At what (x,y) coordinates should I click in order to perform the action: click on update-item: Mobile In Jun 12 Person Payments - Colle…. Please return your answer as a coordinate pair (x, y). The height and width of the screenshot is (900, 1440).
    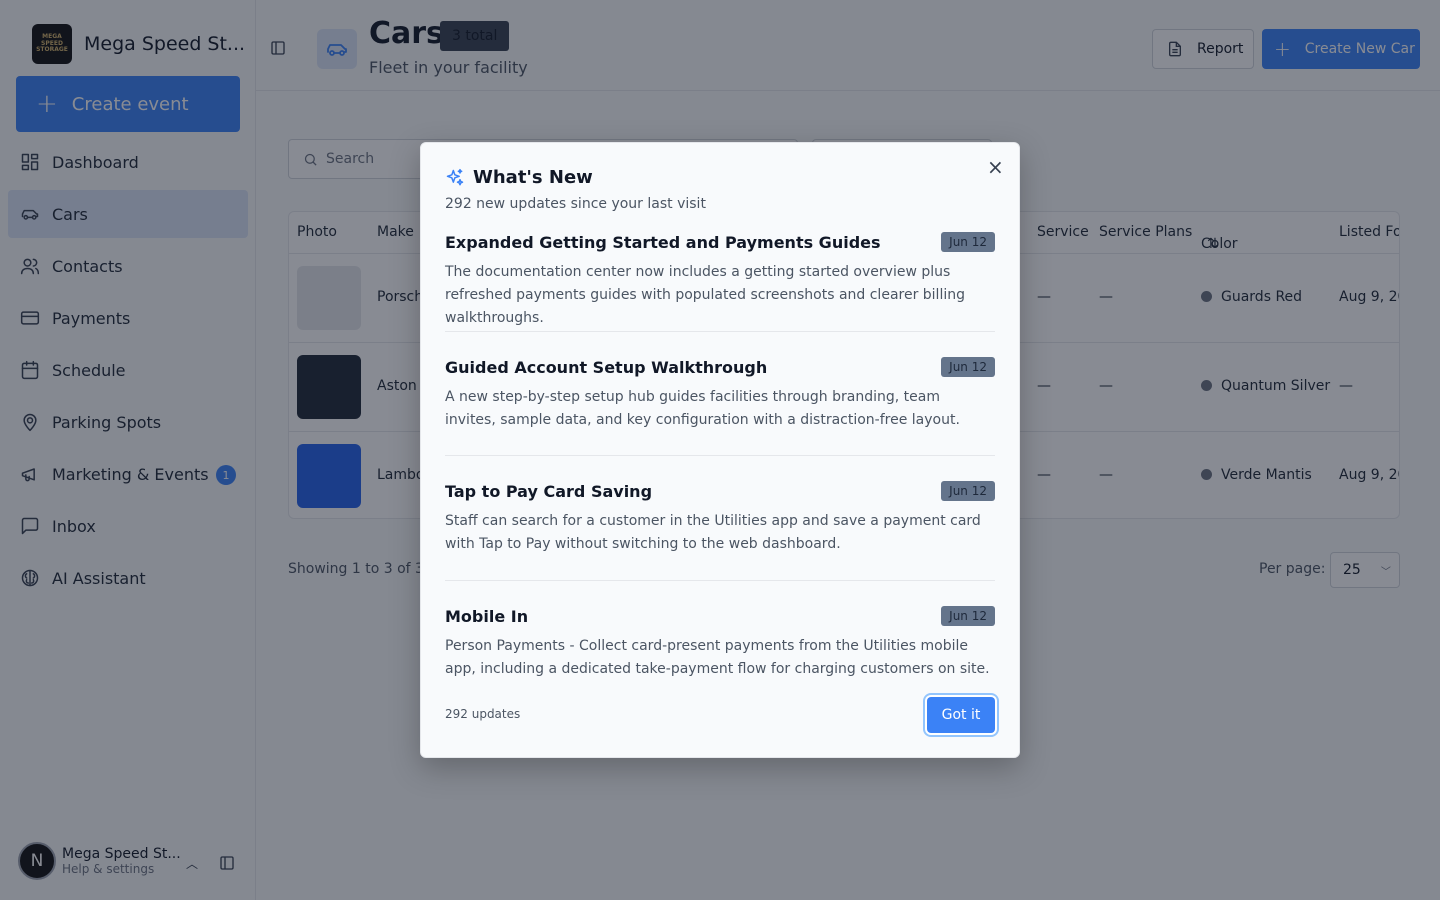
    Looking at the image, I should click on (720, 643).